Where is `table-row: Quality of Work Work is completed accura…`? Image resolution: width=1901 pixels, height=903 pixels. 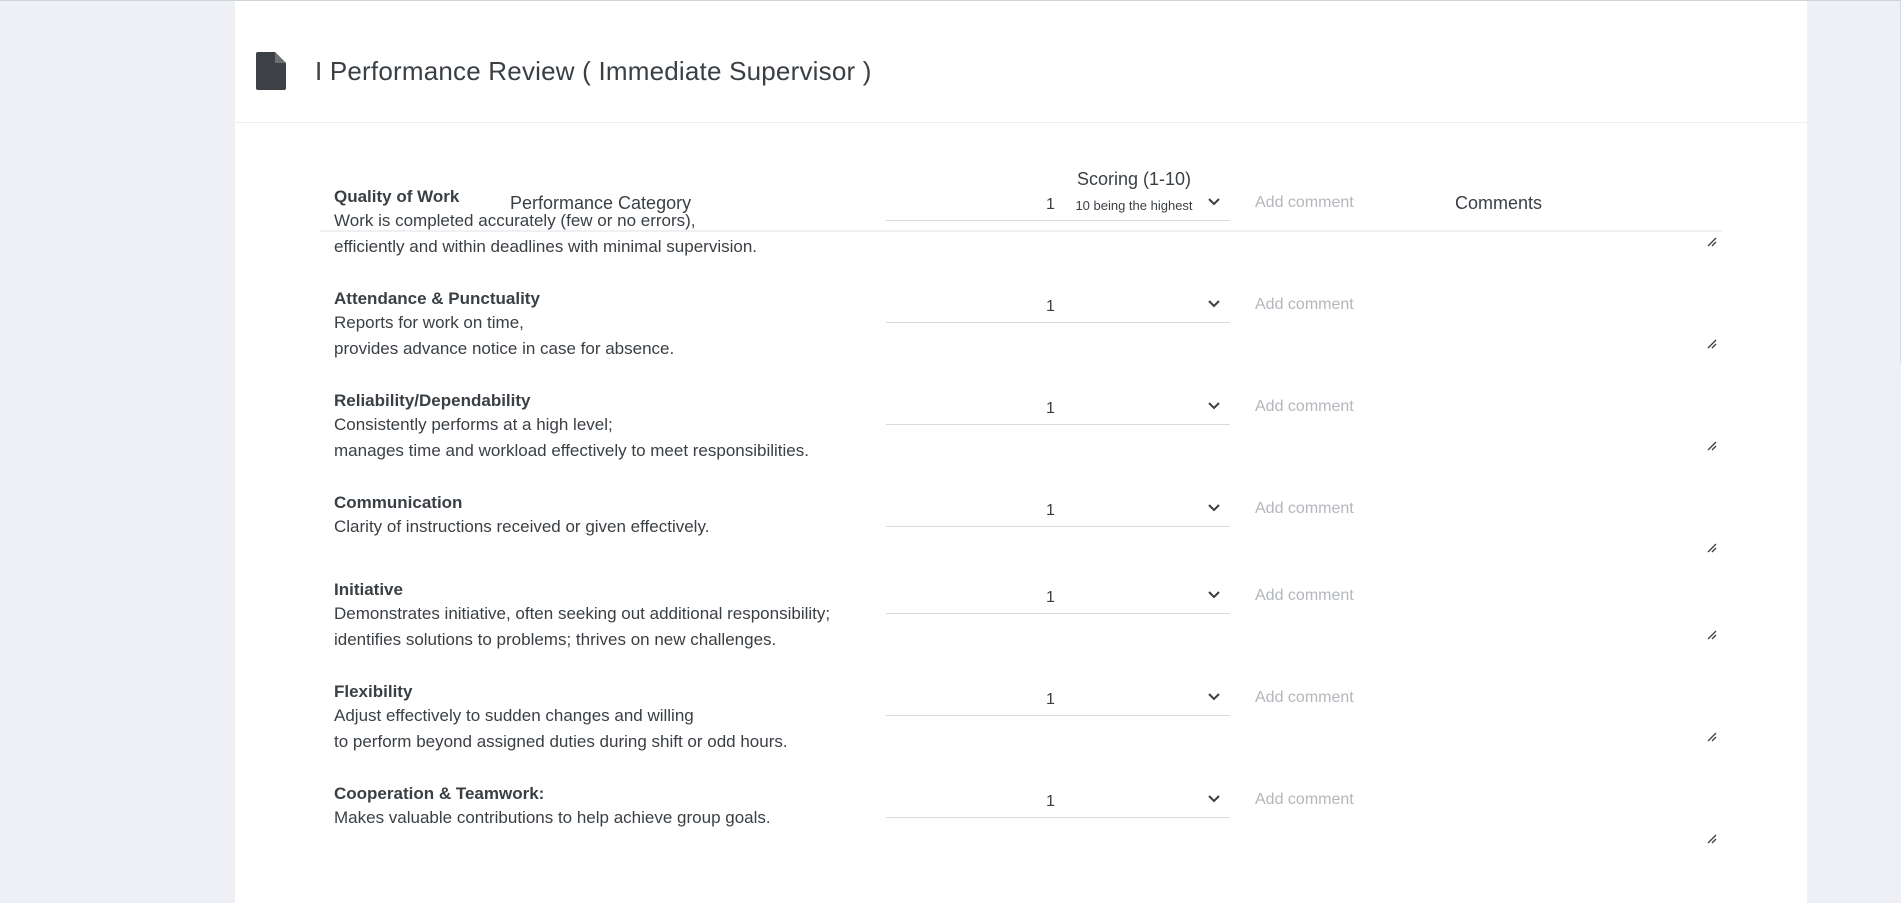 table-row: Quality of Work Work is completed accura… is located at coordinates (1021, 236).